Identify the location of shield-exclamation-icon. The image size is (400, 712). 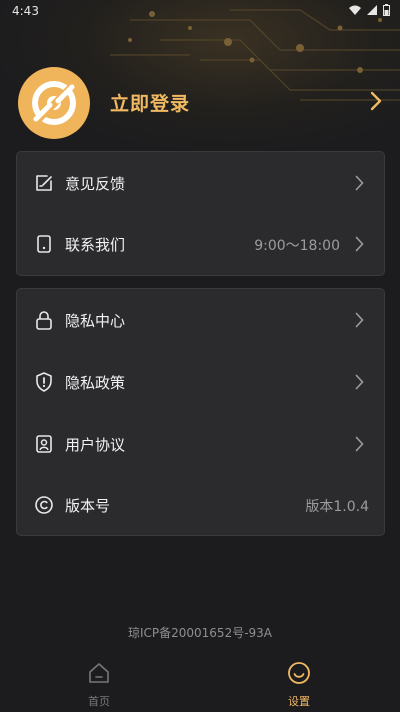
(44, 382).